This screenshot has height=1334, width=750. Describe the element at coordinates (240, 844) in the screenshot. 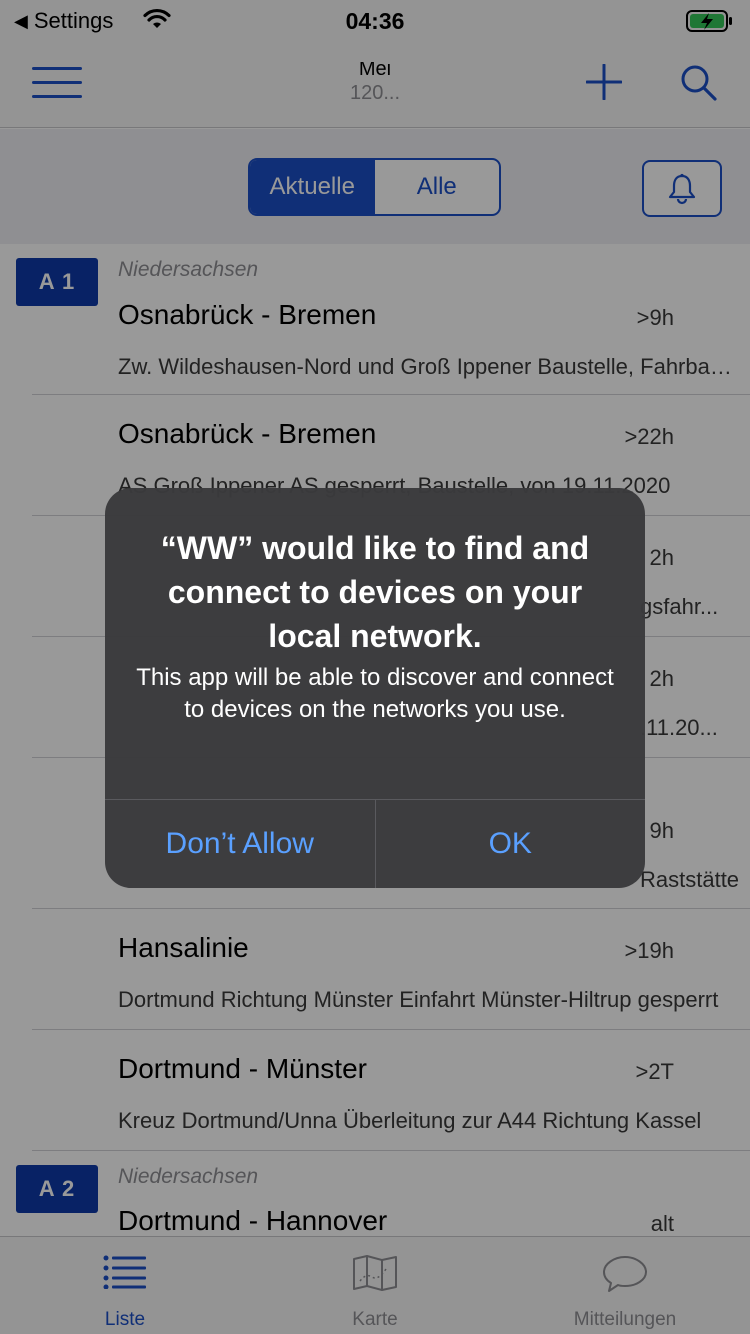

I see `dont-allow-button: Don’t Allow` at that location.